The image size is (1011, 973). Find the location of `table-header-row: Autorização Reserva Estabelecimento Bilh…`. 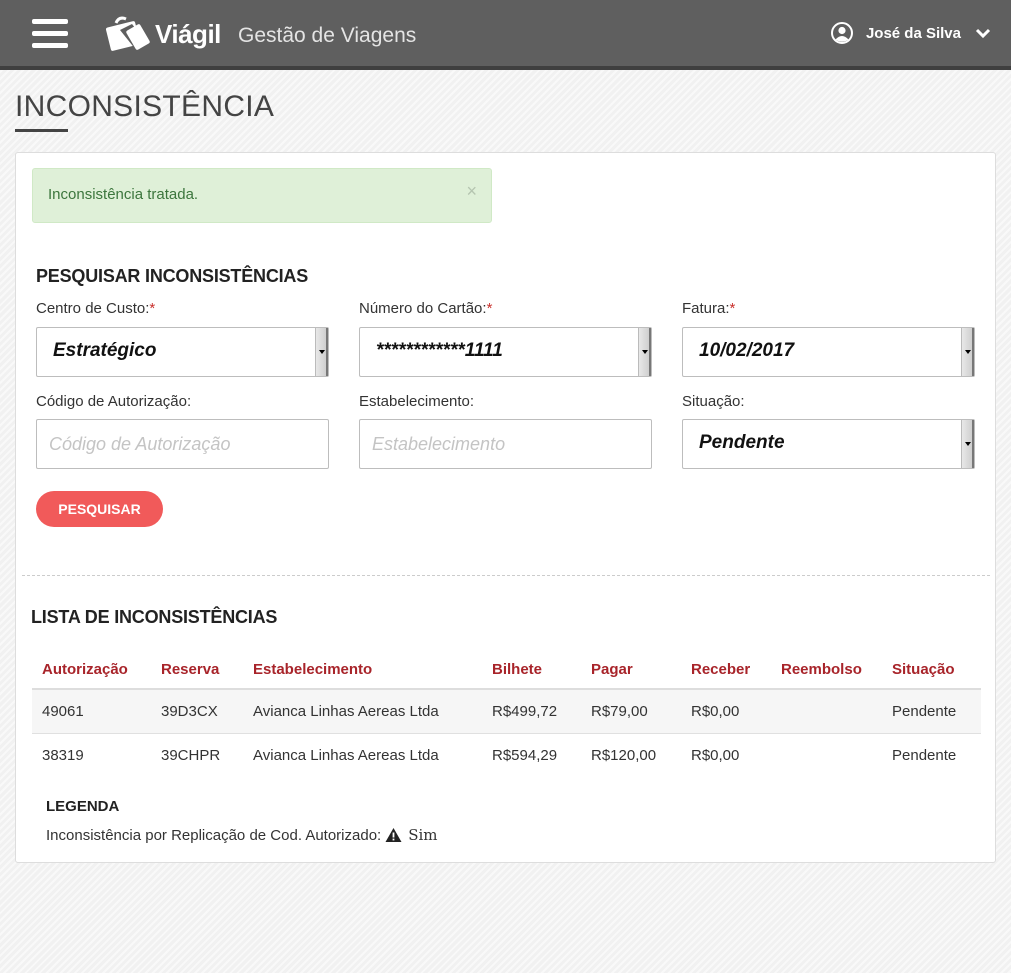

table-header-row: Autorização Reserva Estabelecimento Bilh… is located at coordinates (506, 670).